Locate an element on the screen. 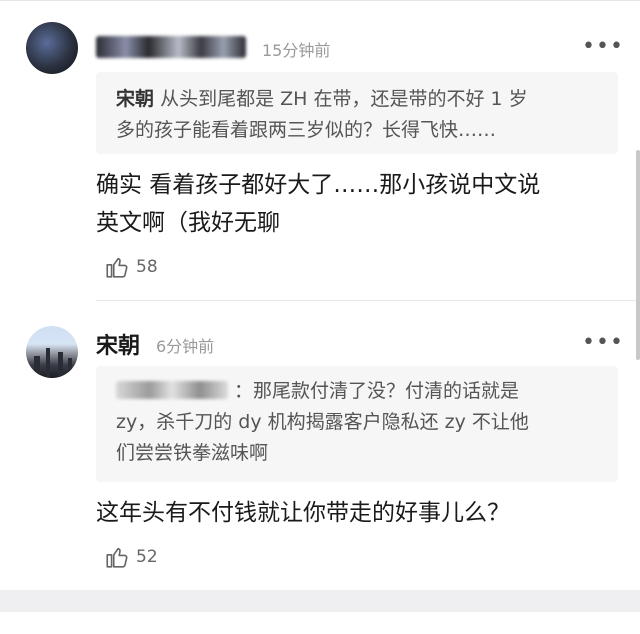  comment-divider is located at coordinates (368, 300).